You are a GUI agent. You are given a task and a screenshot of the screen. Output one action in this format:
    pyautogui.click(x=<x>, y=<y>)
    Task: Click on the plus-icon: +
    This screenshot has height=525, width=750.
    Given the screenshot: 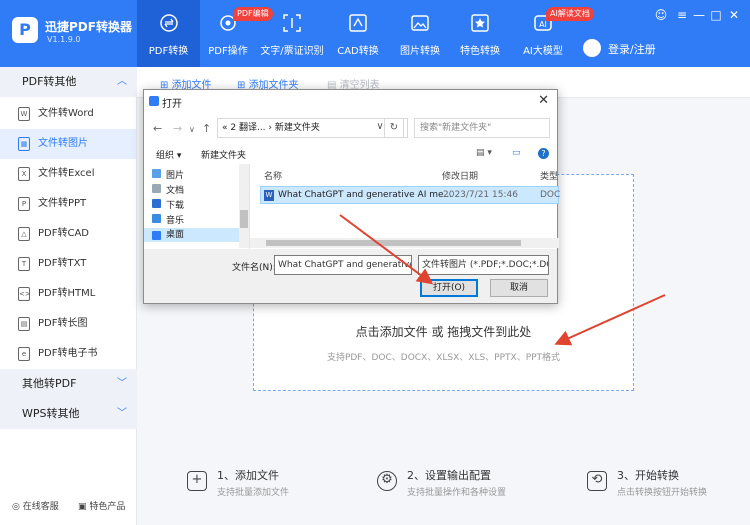 What is the action you would take?
    pyautogui.click(x=197, y=481)
    